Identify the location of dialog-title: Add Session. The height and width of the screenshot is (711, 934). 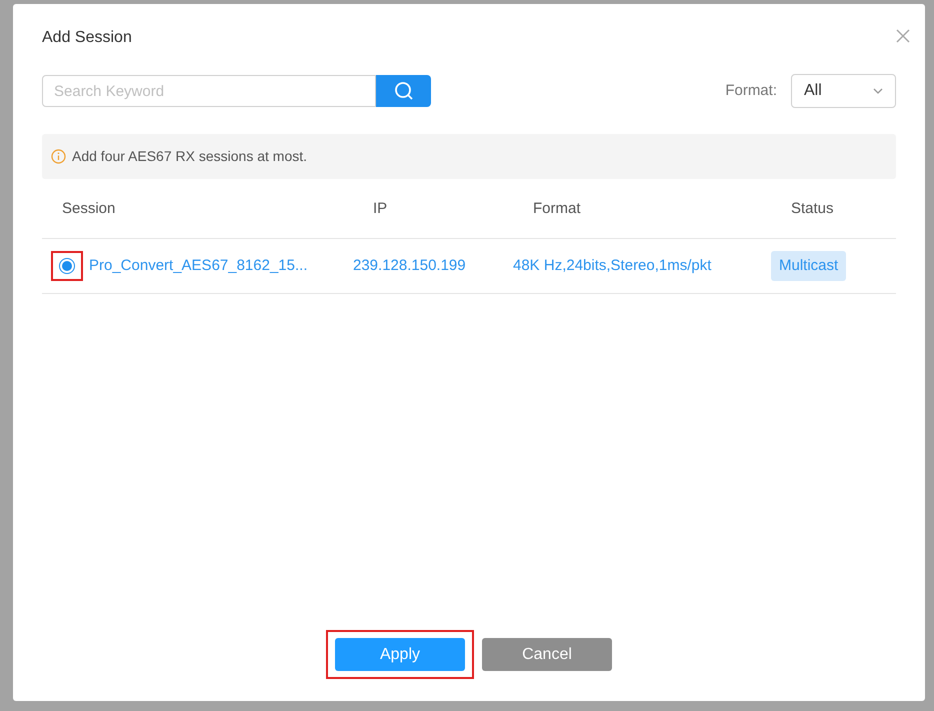
(87, 38).